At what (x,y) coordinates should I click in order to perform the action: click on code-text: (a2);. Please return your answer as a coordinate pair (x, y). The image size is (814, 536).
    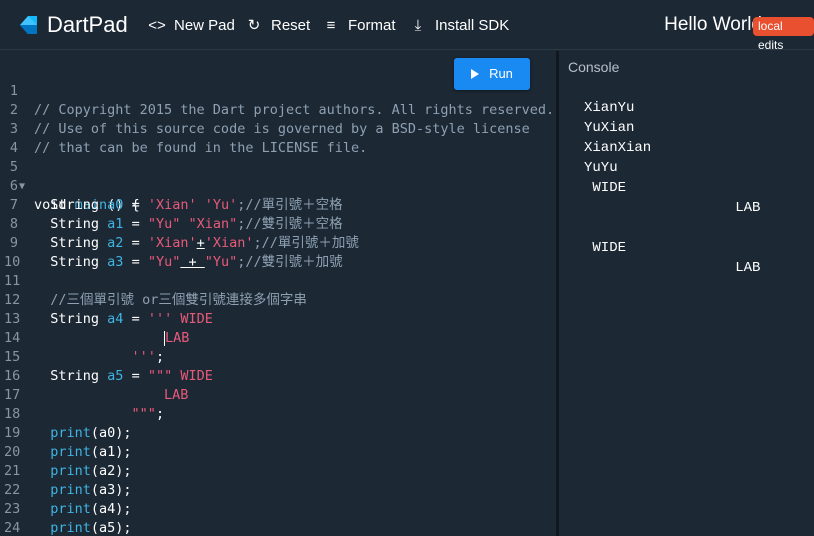
    Looking at the image, I should click on (111, 471).